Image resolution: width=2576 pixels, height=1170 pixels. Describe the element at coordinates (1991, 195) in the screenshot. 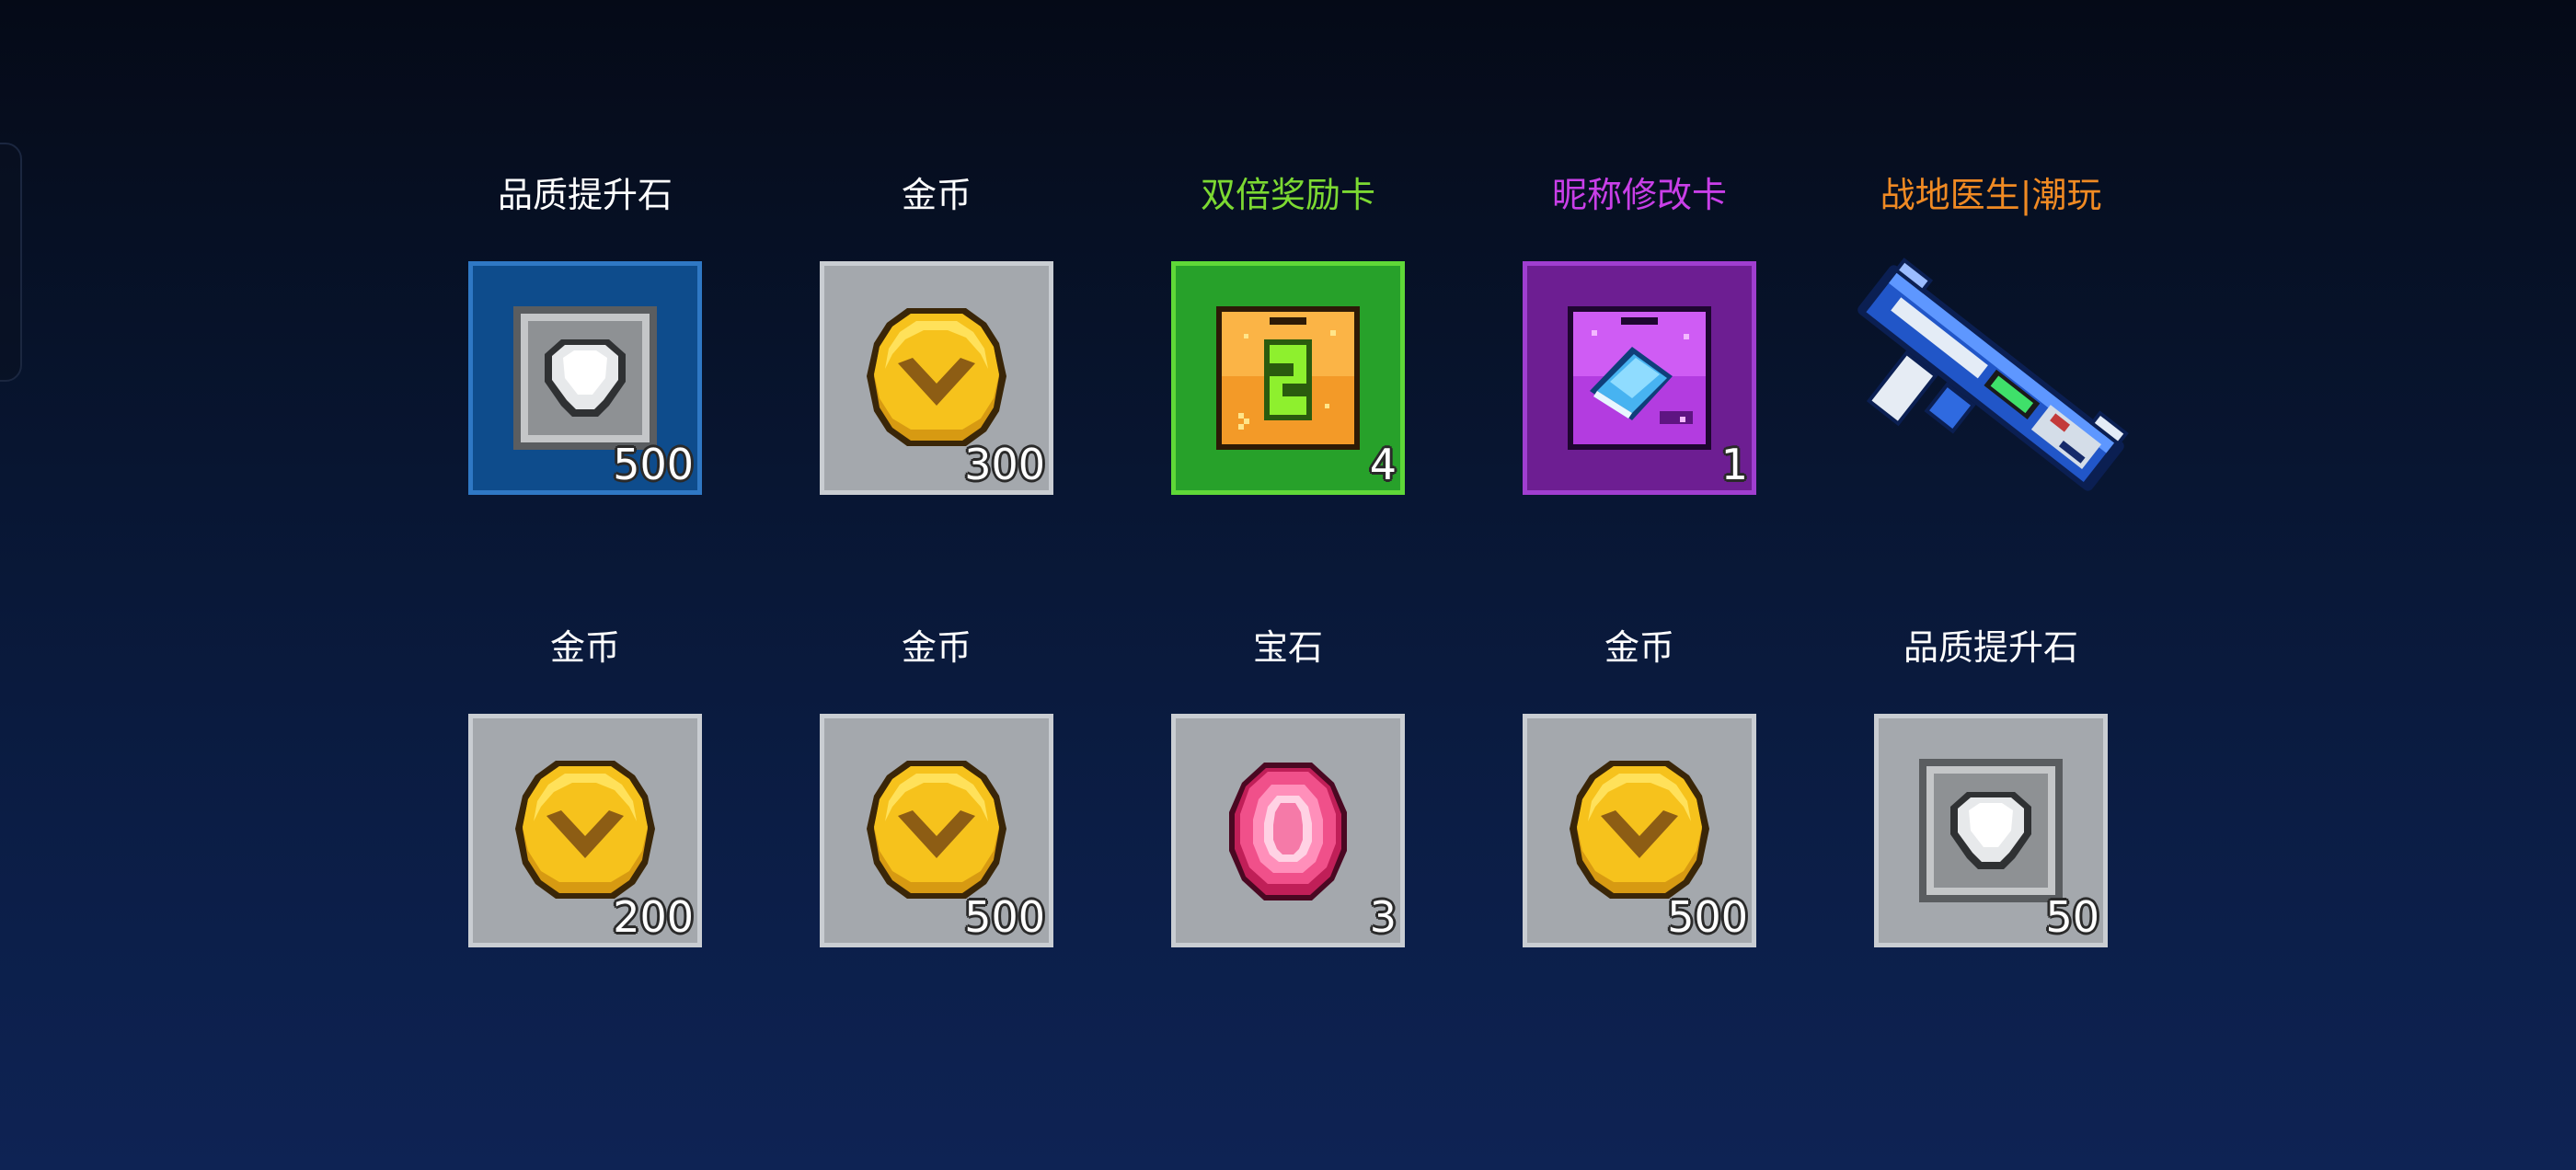

I see `reward-name: 战地医生|潮玩` at that location.